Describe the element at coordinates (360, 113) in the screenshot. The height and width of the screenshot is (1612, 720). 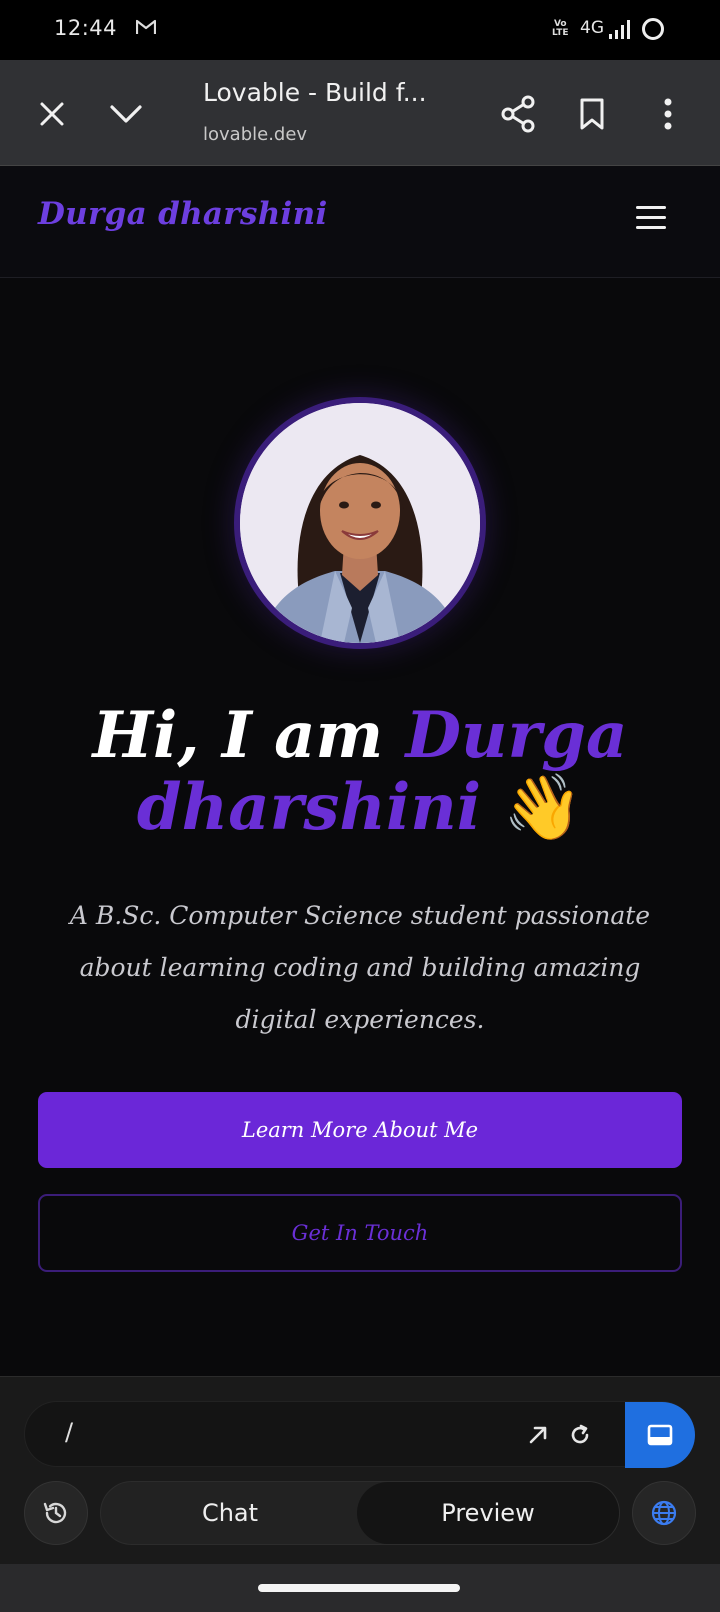
I see `browser-toolbar: Lovable - Build f... lovable.dev` at that location.